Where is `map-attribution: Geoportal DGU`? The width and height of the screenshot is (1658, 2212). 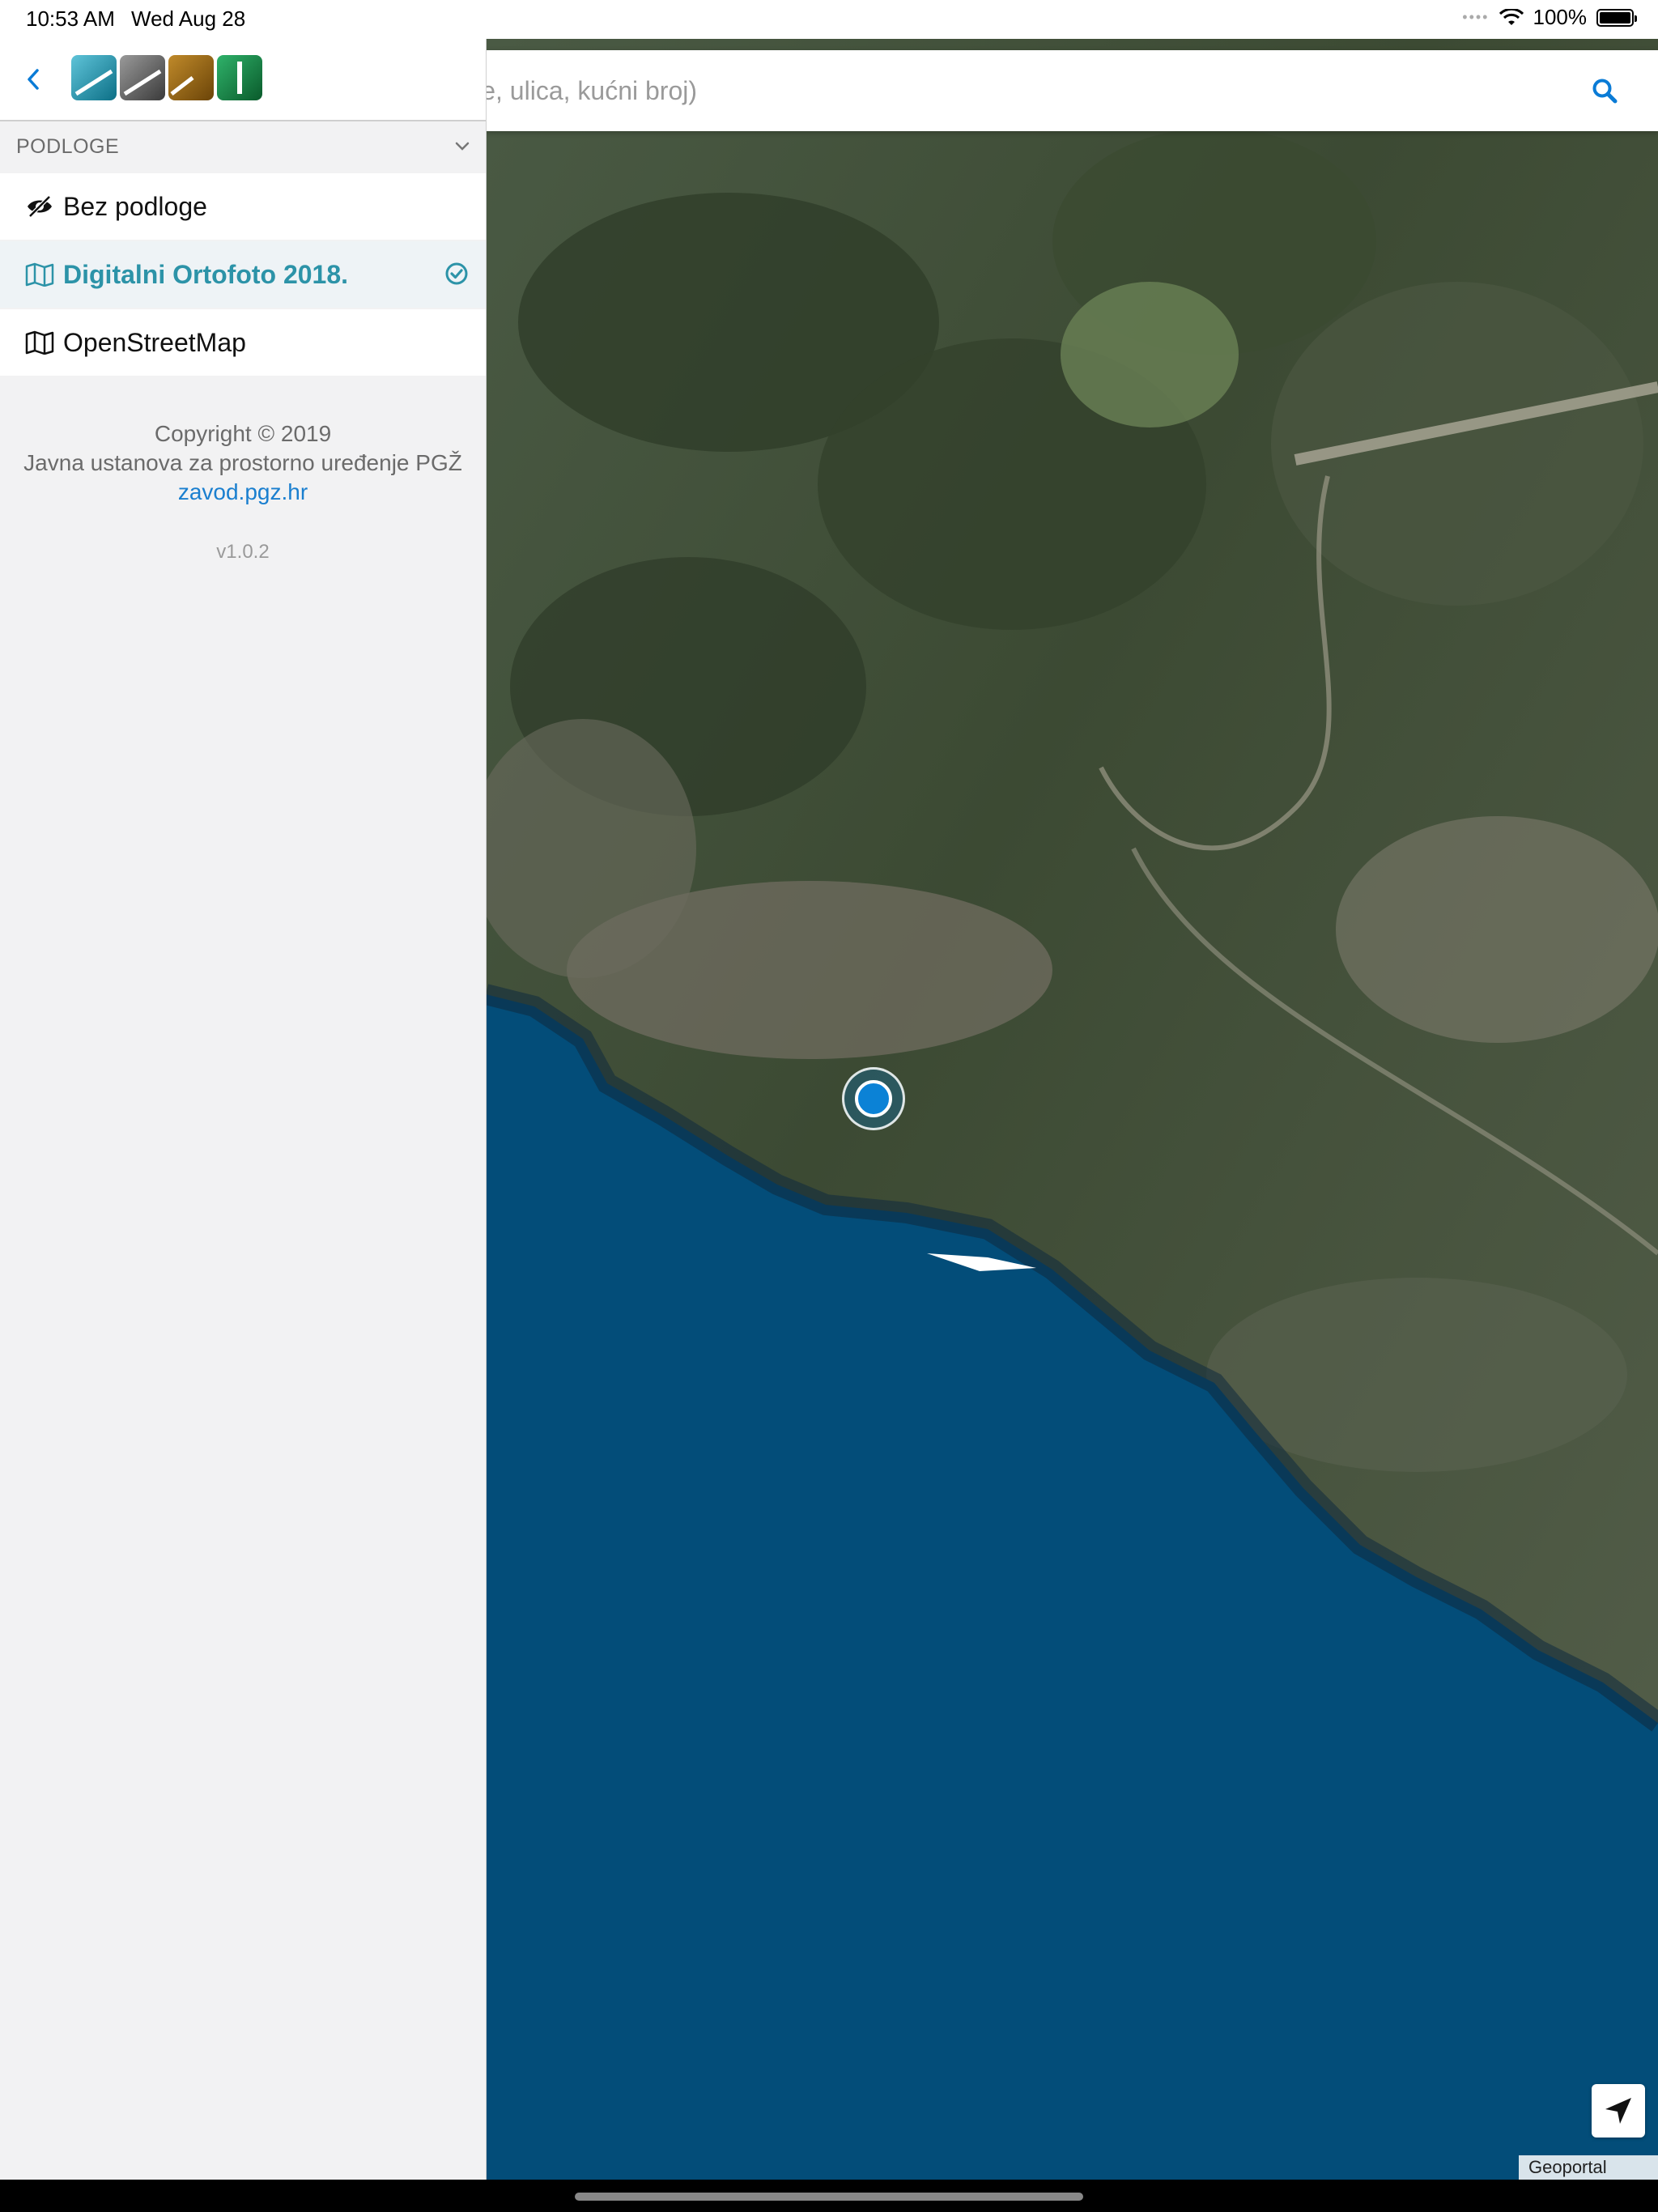
map-attribution: Geoportal DGU is located at coordinates (1588, 2178).